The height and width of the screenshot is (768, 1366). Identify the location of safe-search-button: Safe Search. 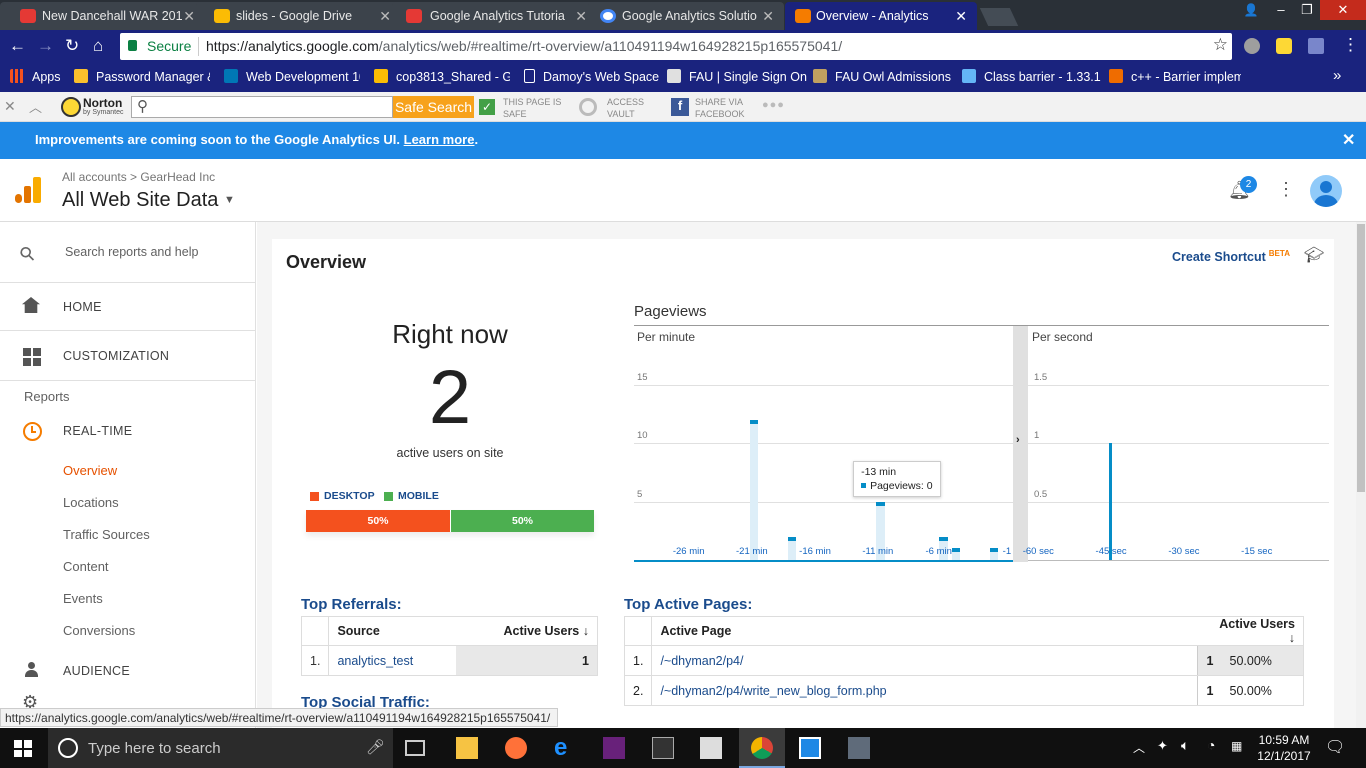
(433, 107).